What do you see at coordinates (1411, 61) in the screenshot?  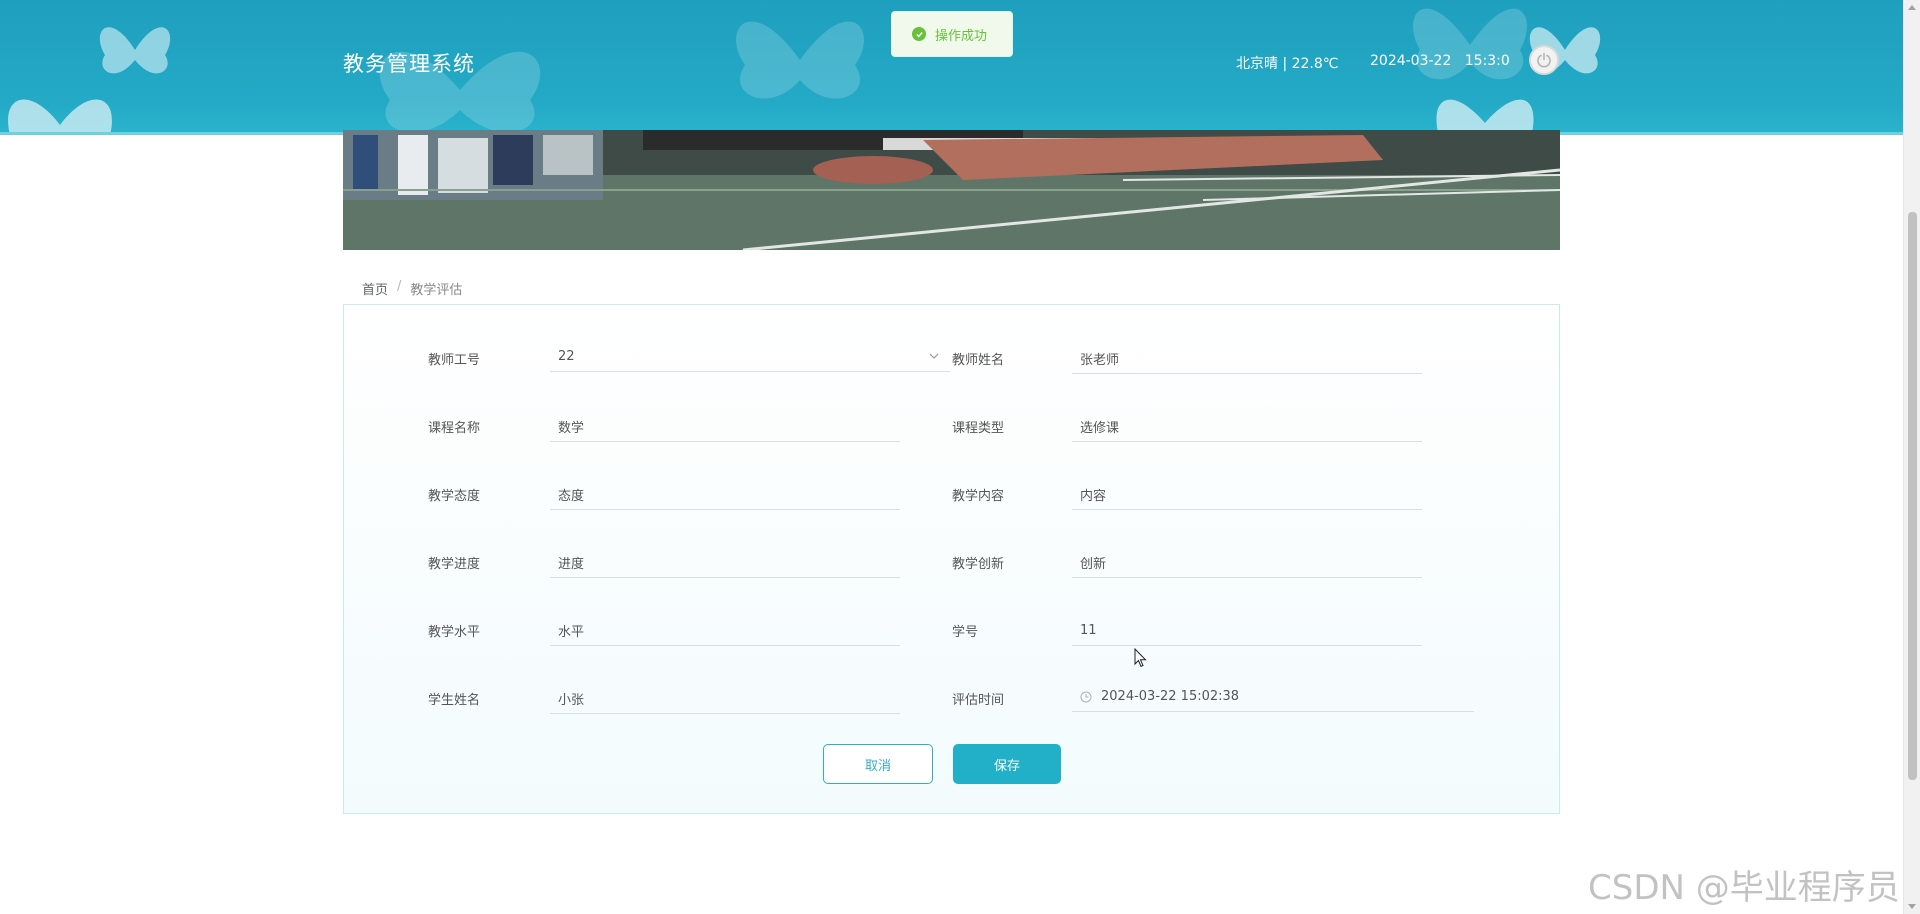 I see `current-date: 2024-03-22` at bounding box center [1411, 61].